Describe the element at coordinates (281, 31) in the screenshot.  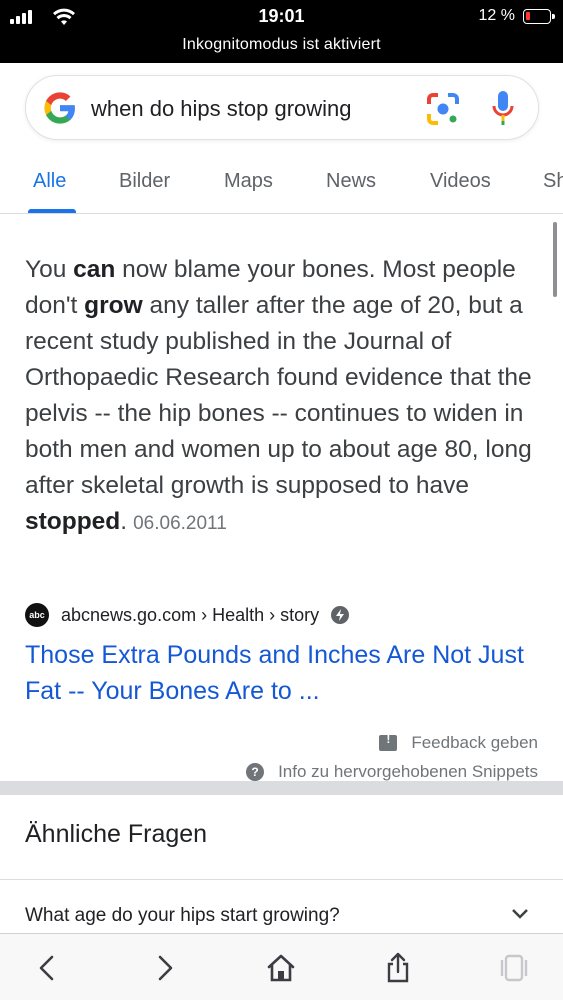
I see `status-bar: 19:01 12 % Inkognitomodus ist aktiviert` at that location.